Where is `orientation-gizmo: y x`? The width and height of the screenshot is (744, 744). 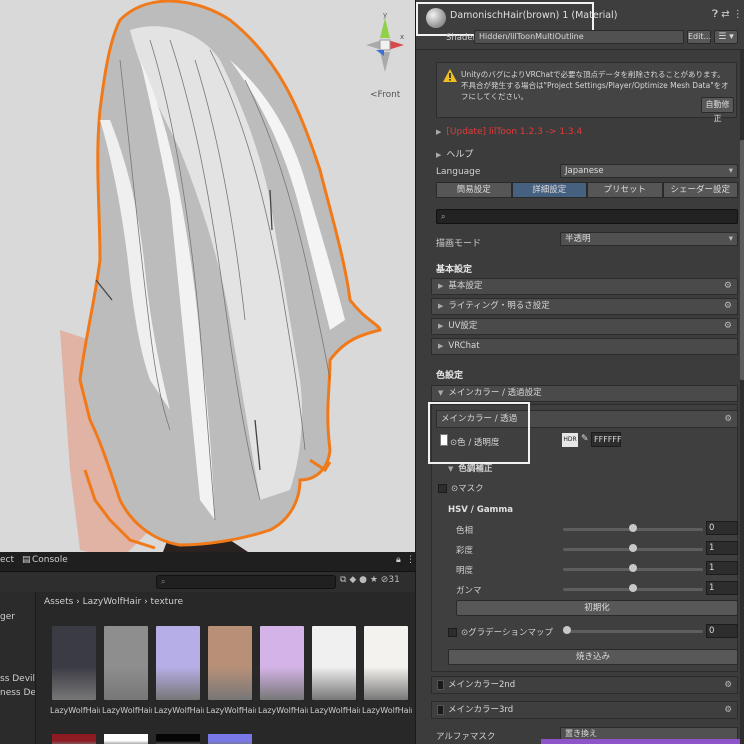 orientation-gizmo: y x is located at coordinates (385, 43).